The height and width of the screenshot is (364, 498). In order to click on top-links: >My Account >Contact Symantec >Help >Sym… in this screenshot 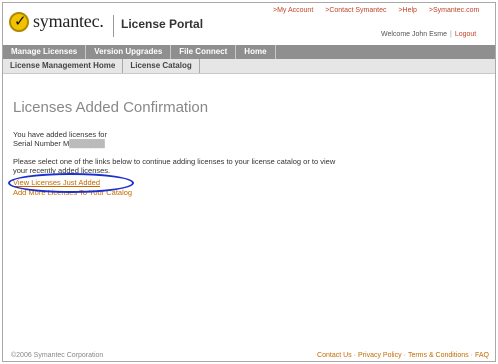, I will do `click(381, 10)`.